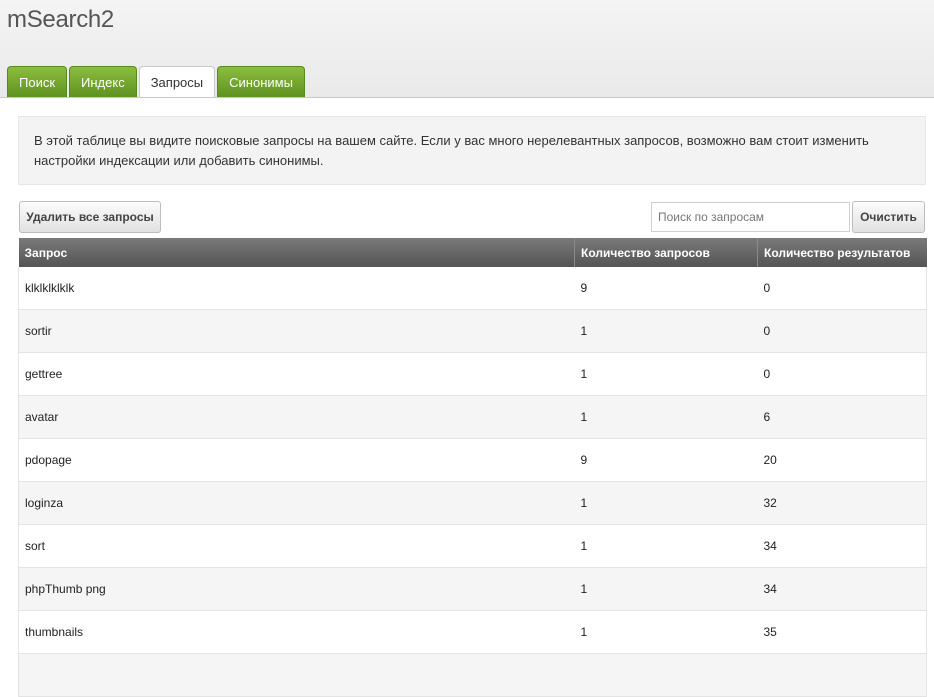  What do you see at coordinates (296, 331) in the screenshot?
I see `cell-query: sortir` at bounding box center [296, 331].